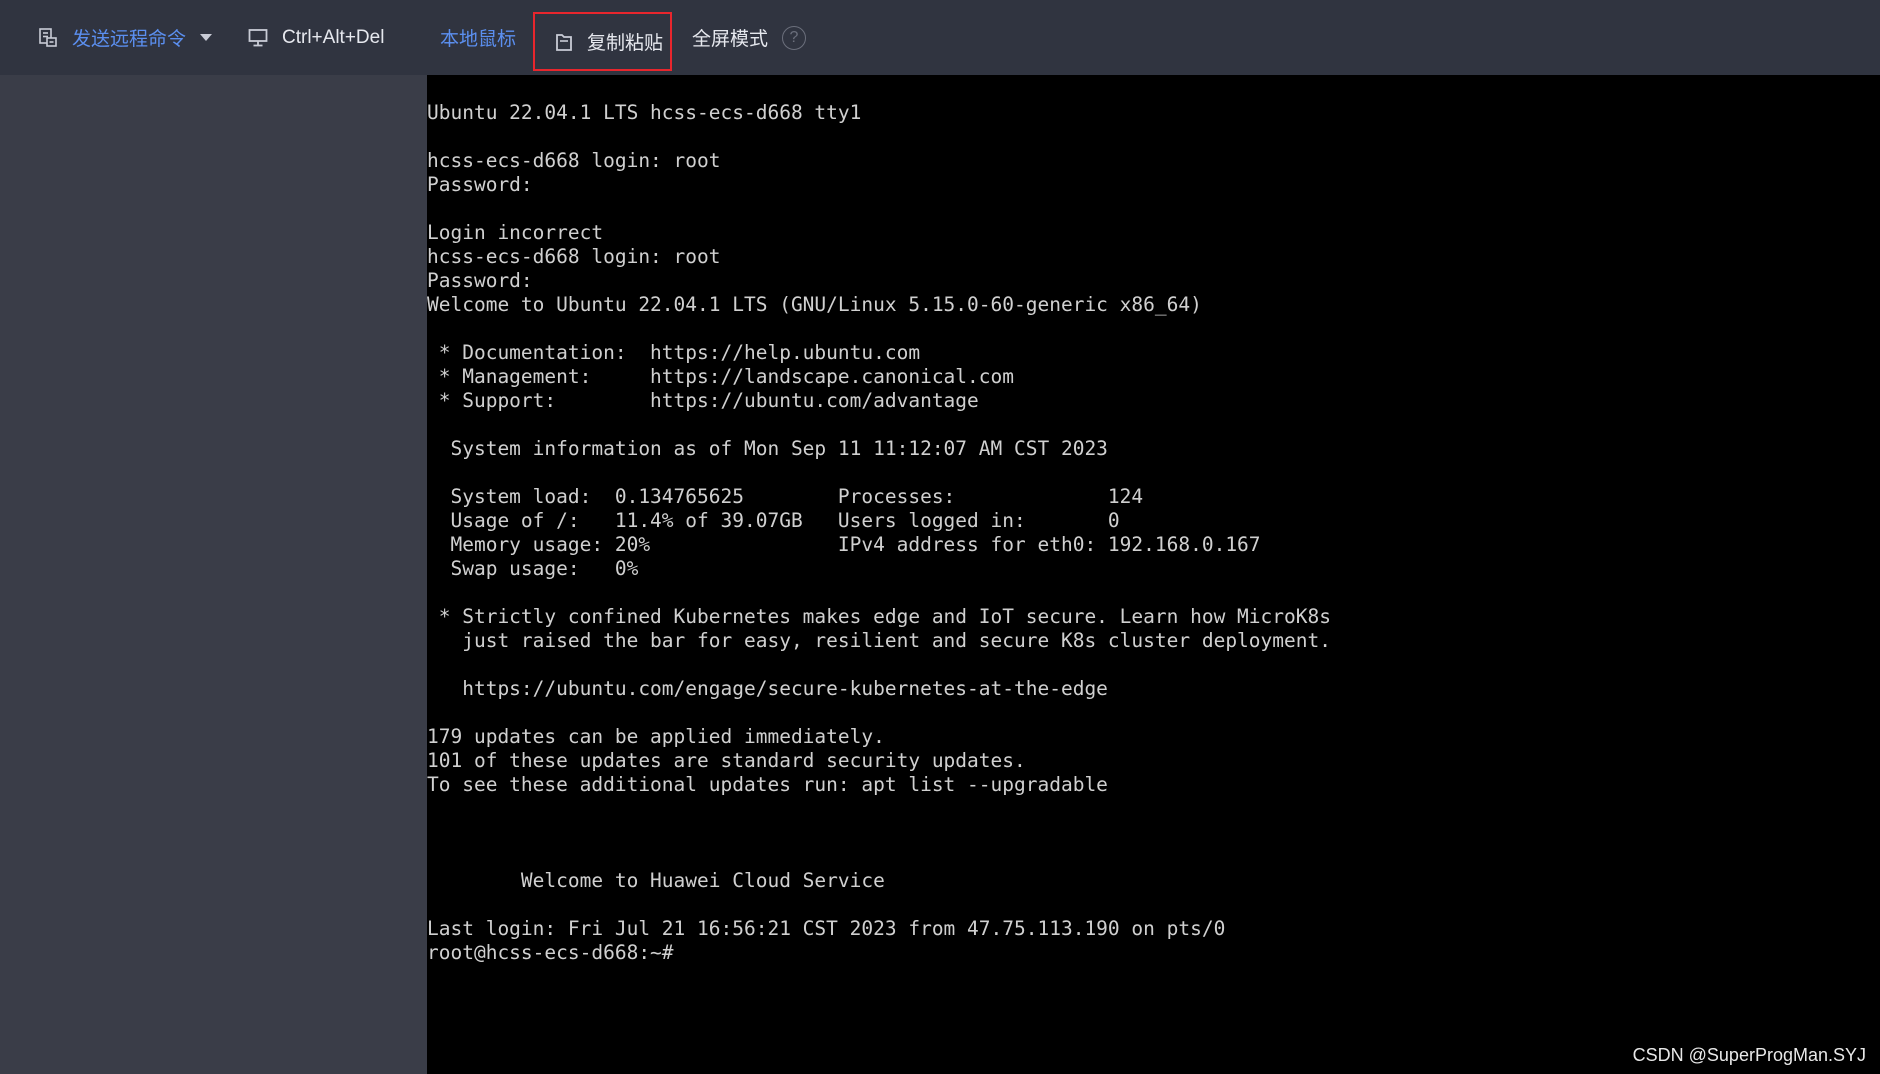 The image size is (1880, 1074). Describe the element at coordinates (674, 352) in the screenshot. I see `terminal-line: * Documentation: https://help.ubuntu.com` at that location.